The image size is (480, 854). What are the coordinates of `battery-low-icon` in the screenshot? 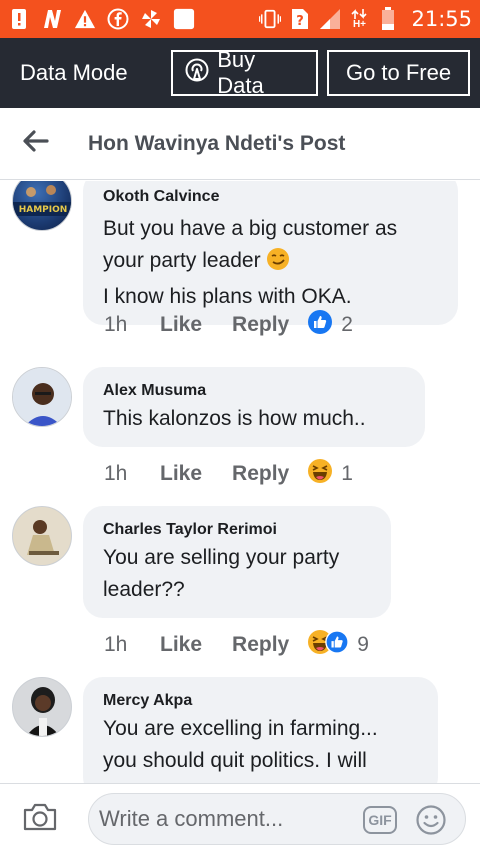 It's located at (388, 18).